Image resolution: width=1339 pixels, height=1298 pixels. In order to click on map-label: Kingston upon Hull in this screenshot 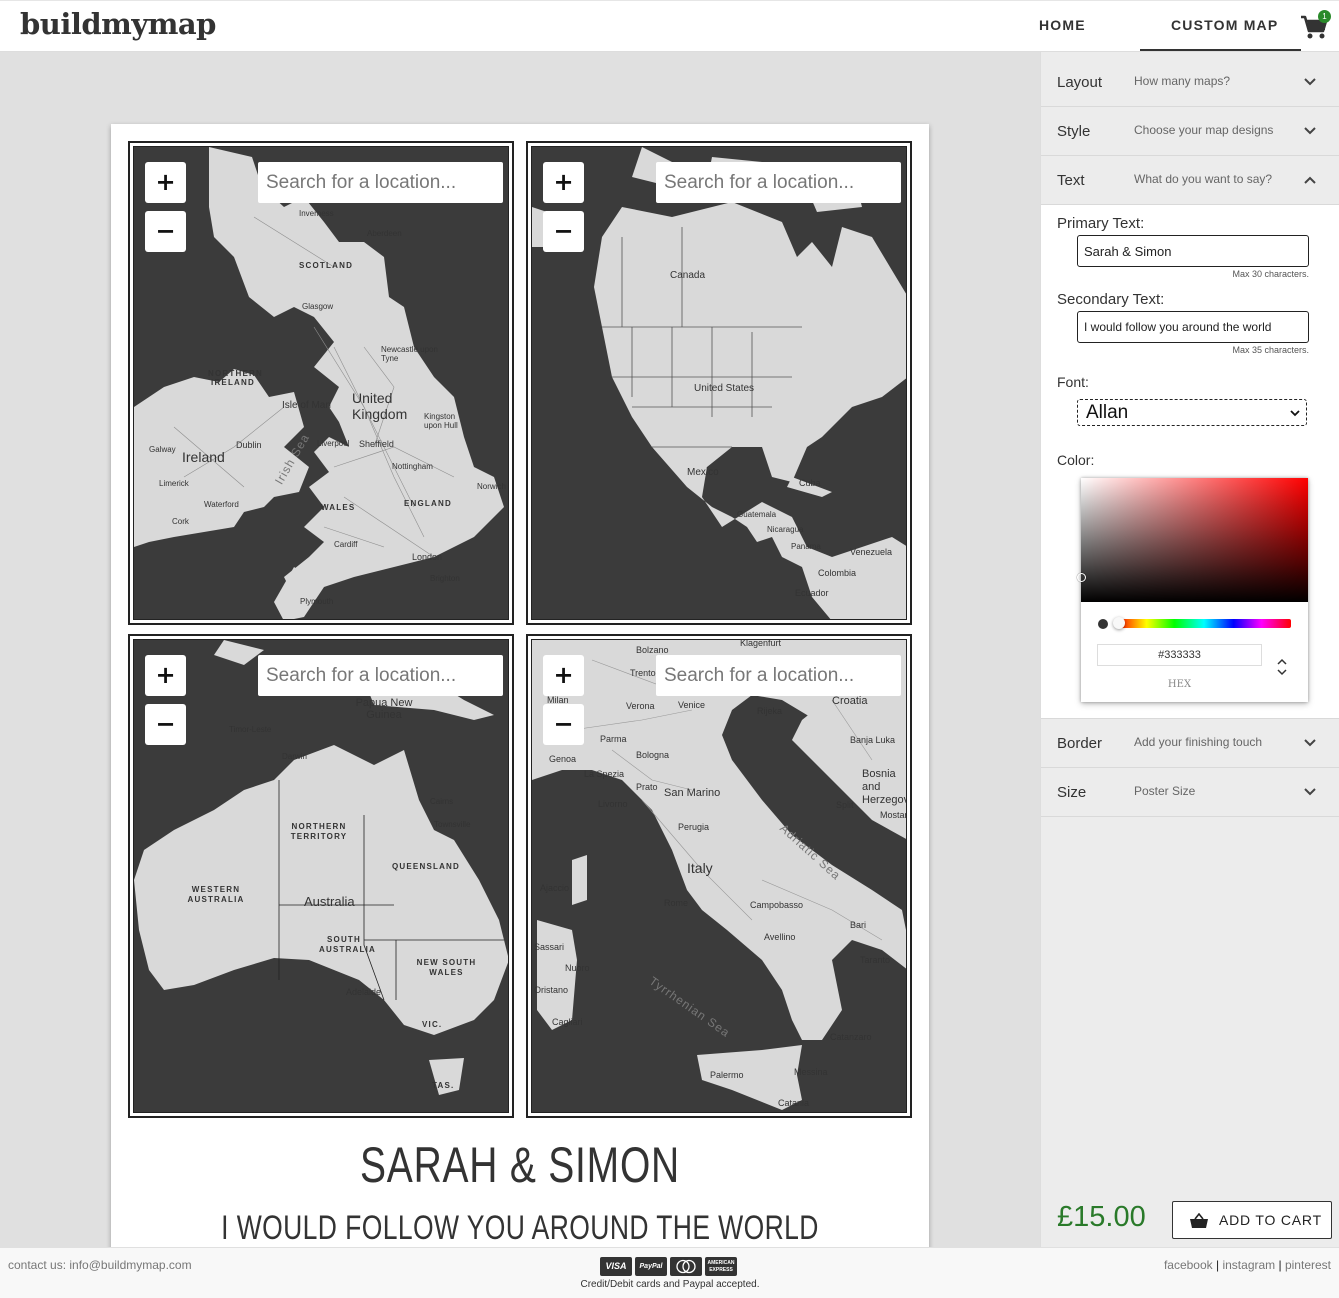, I will do `click(441, 421)`.